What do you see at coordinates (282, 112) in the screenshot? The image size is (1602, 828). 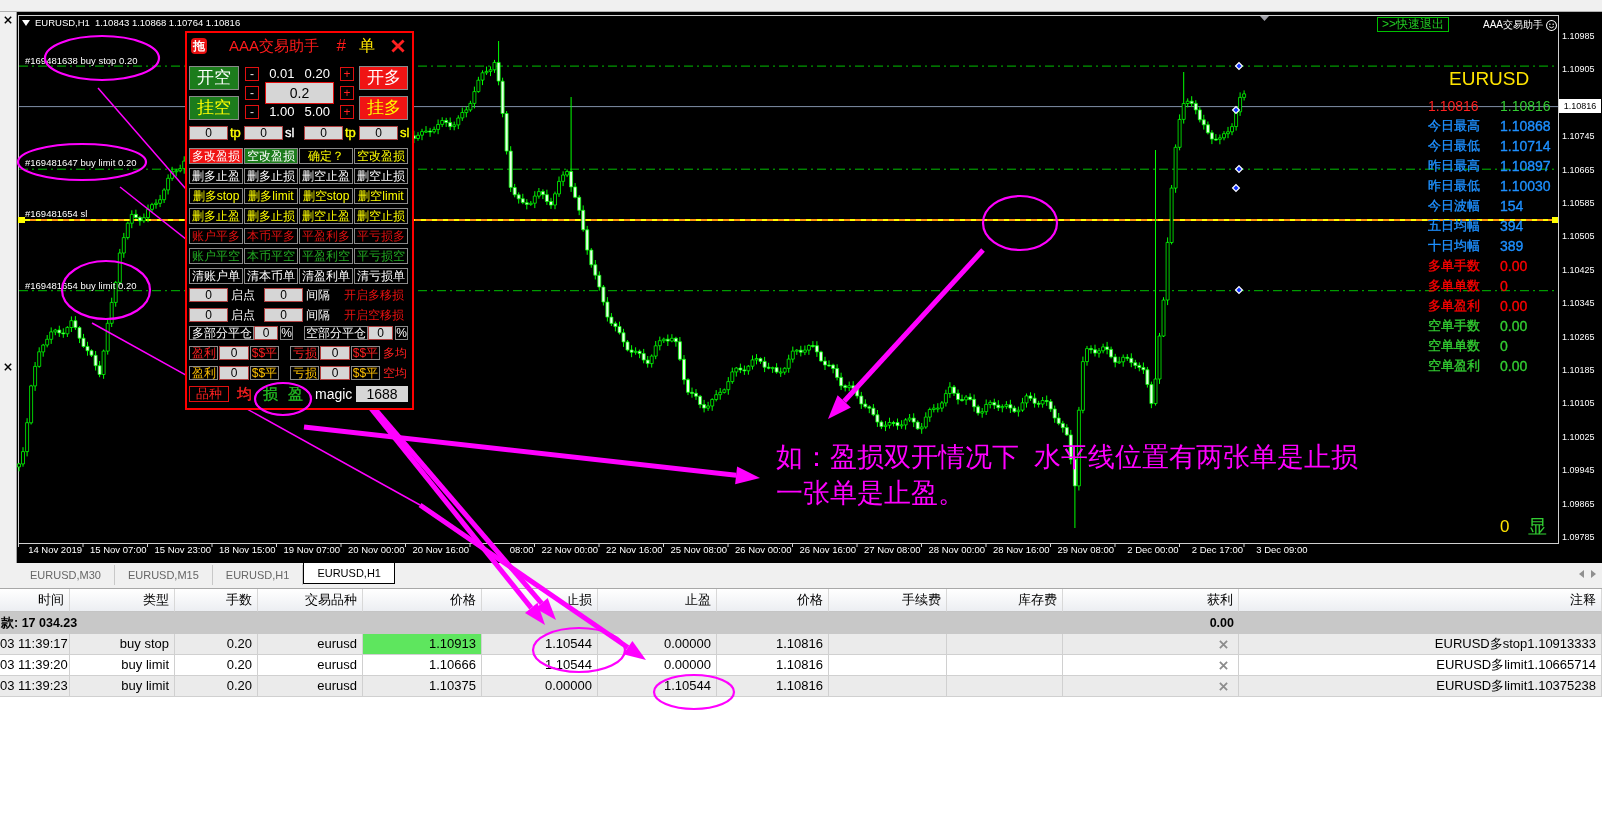 I see `lot-preset: 1.00` at bounding box center [282, 112].